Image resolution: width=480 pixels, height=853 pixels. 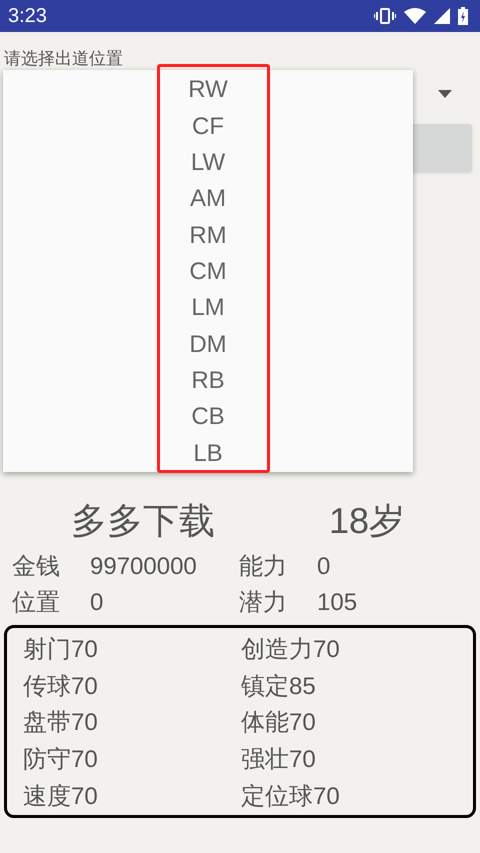 What do you see at coordinates (60, 723) in the screenshot?
I see `attribute-stat: 盘带70` at bounding box center [60, 723].